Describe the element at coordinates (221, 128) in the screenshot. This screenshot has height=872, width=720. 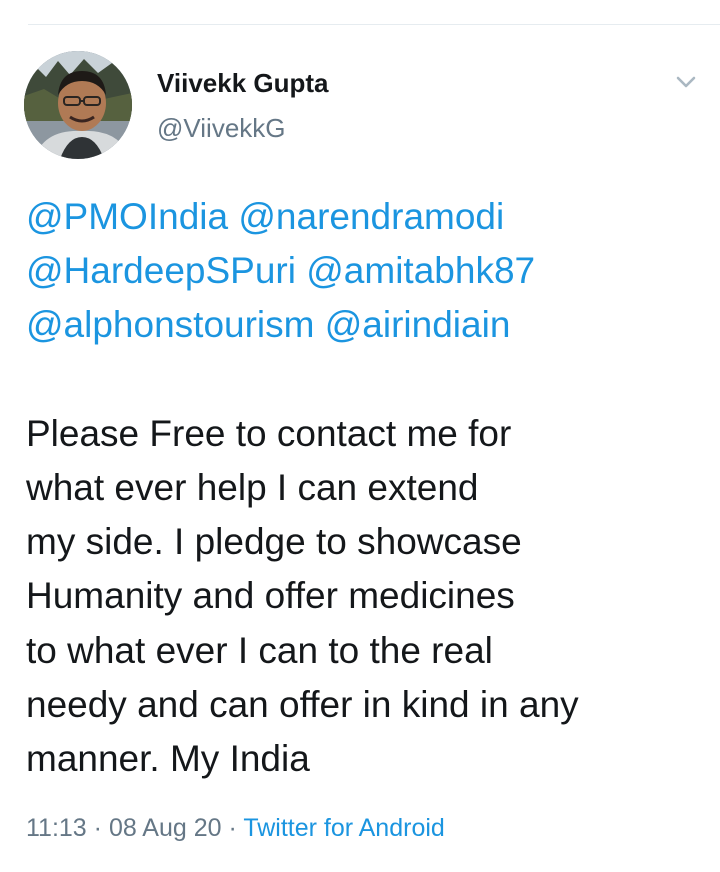
I see `user-handle: @ViivekkG` at that location.